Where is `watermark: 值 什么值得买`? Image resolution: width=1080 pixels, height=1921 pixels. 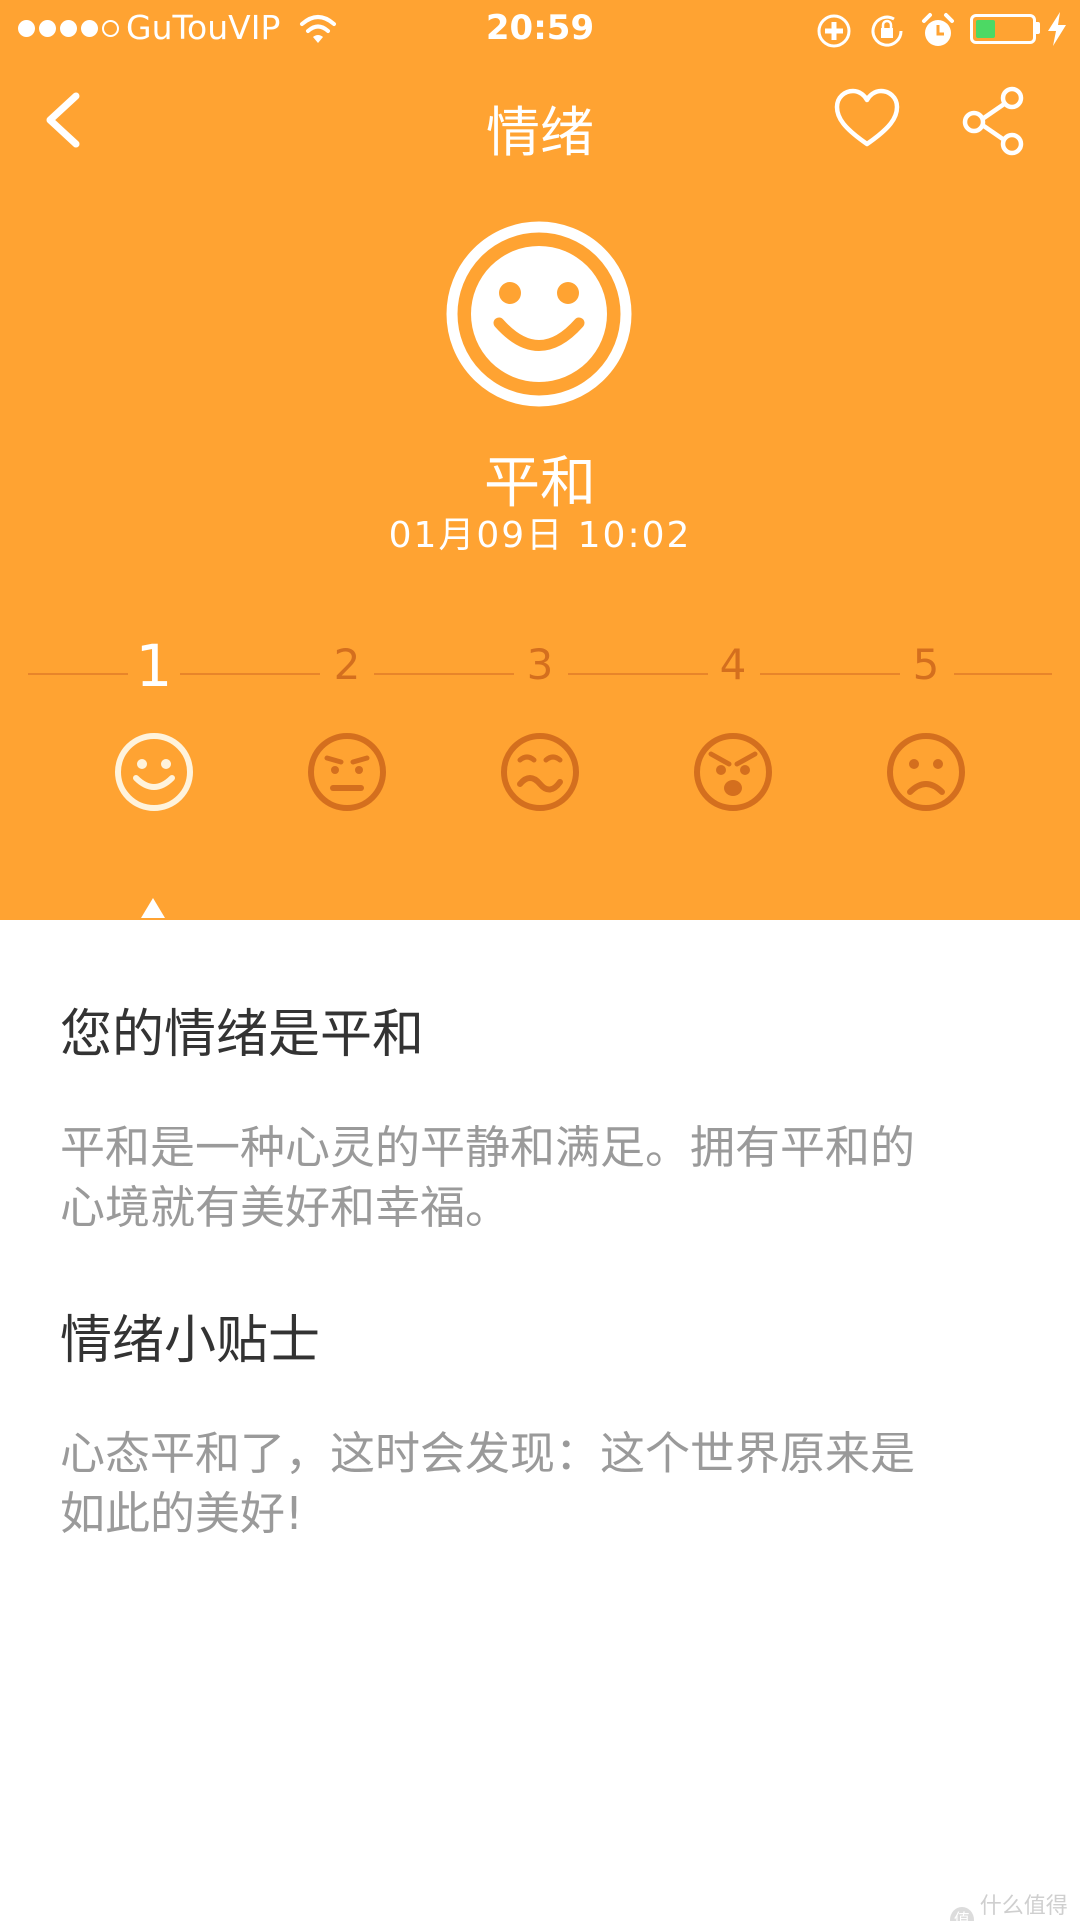
watermark: 值 什么值得买 is located at coordinates (1015, 1904).